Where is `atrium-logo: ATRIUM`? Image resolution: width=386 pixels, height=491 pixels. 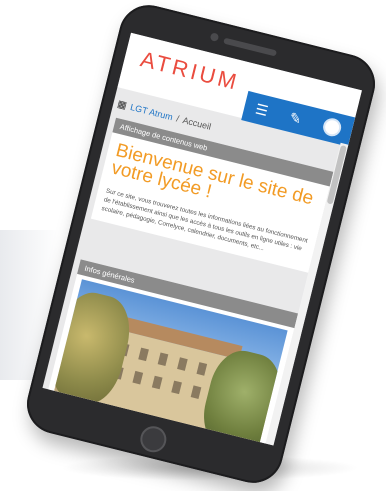
atrium-logo: ATRIUM is located at coordinates (190, 71).